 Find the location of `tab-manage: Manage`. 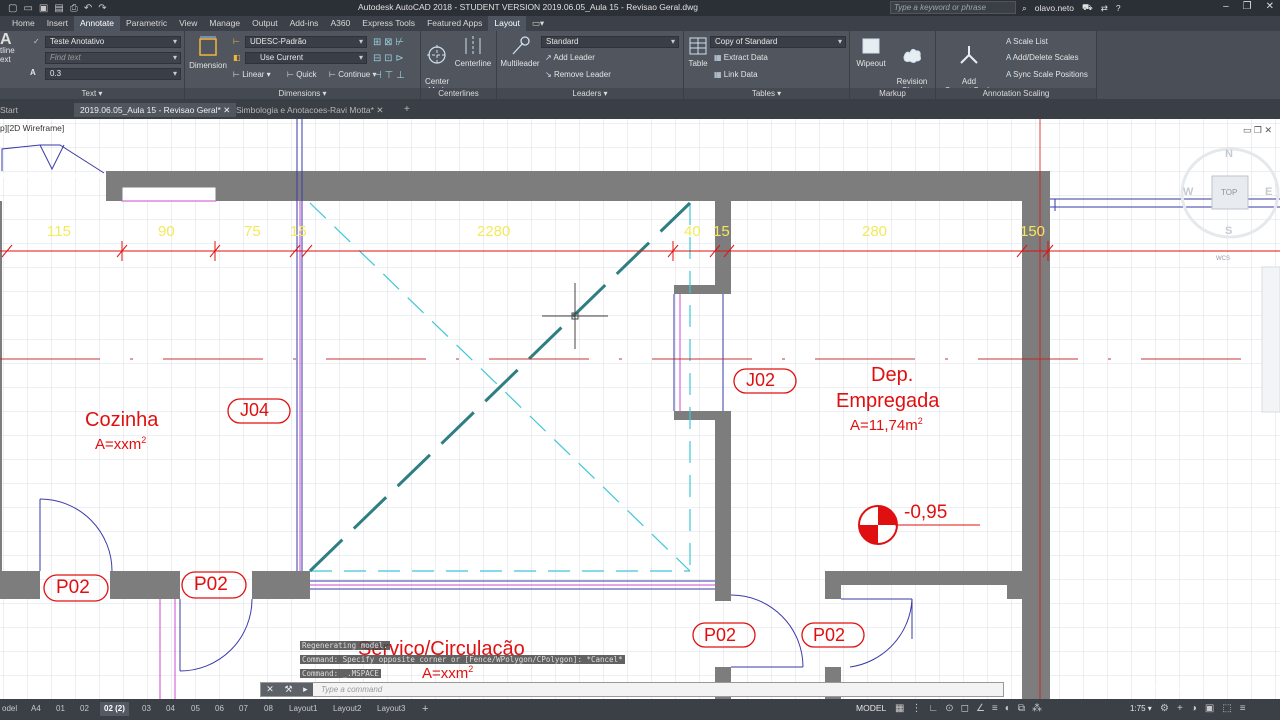

tab-manage: Manage is located at coordinates (224, 23).